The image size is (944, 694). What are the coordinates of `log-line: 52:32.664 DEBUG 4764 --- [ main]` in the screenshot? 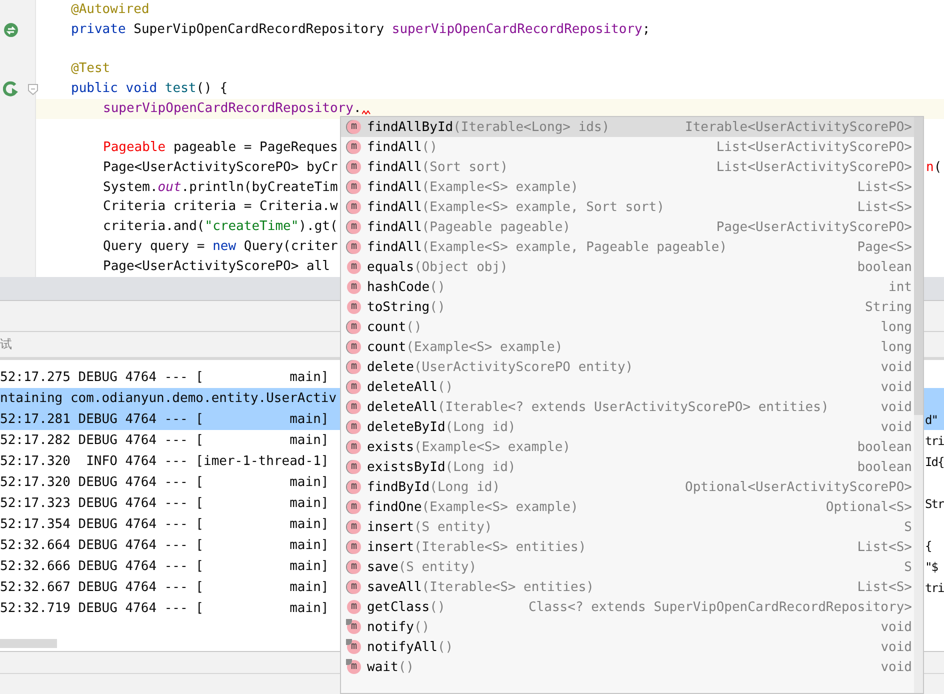 It's located at (164, 545).